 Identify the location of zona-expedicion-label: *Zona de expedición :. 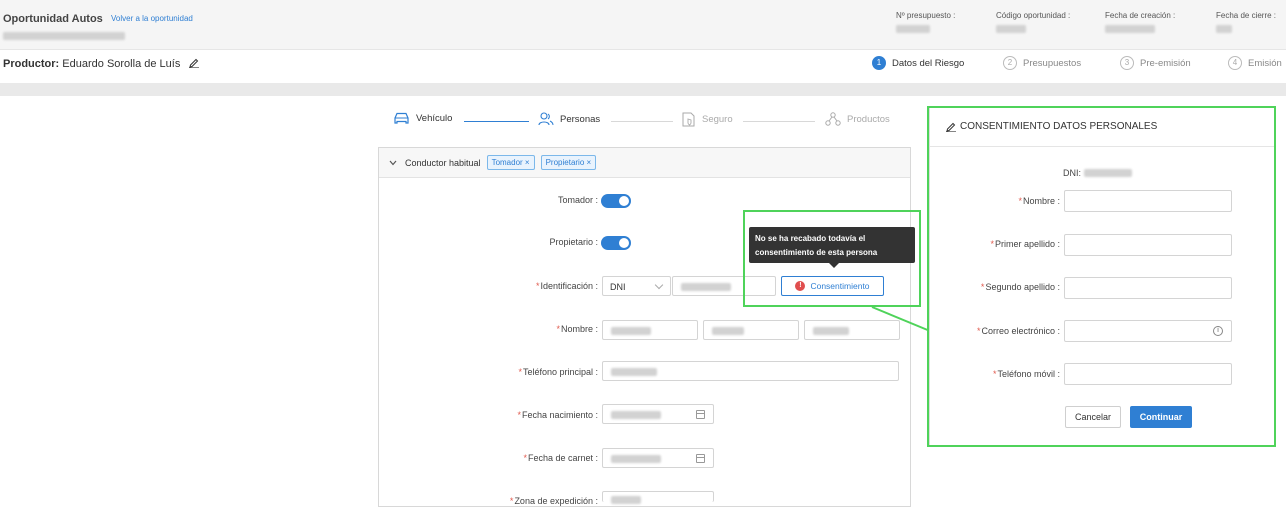
(488, 501).